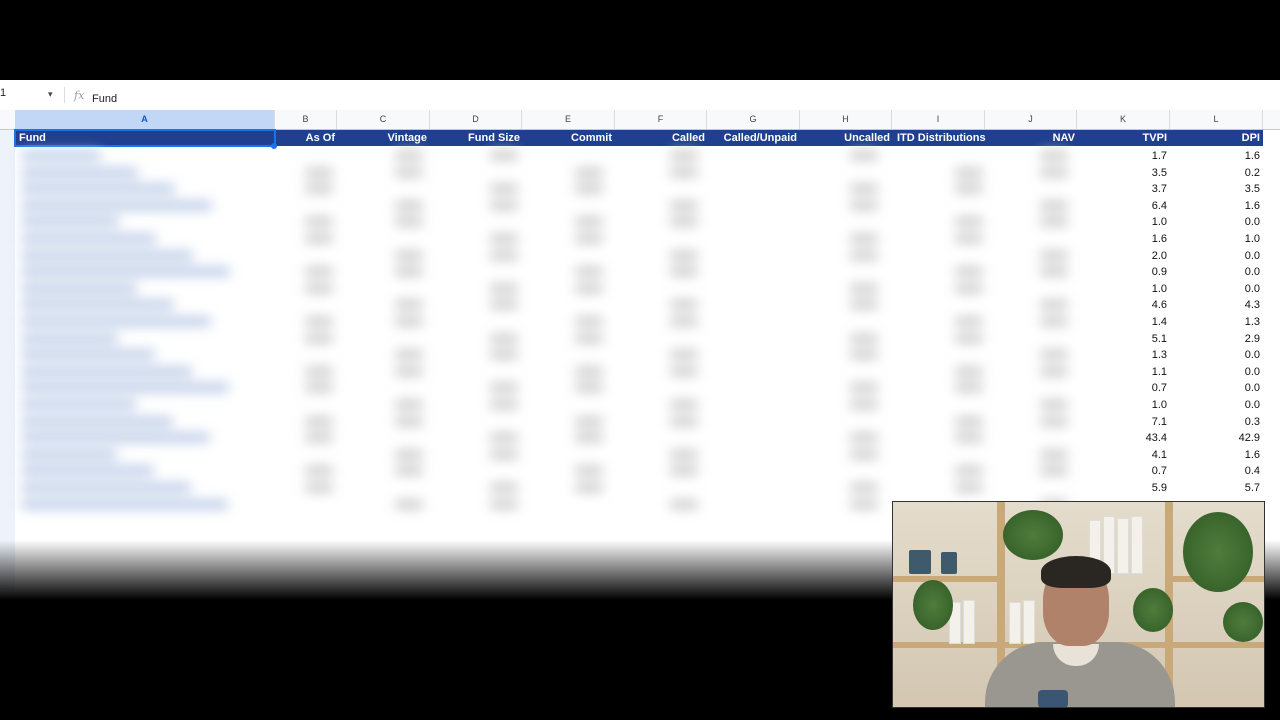 The width and height of the screenshot is (1280, 720). What do you see at coordinates (1252, 488) in the screenshot?
I see `dpi-cell: 5.7` at bounding box center [1252, 488].